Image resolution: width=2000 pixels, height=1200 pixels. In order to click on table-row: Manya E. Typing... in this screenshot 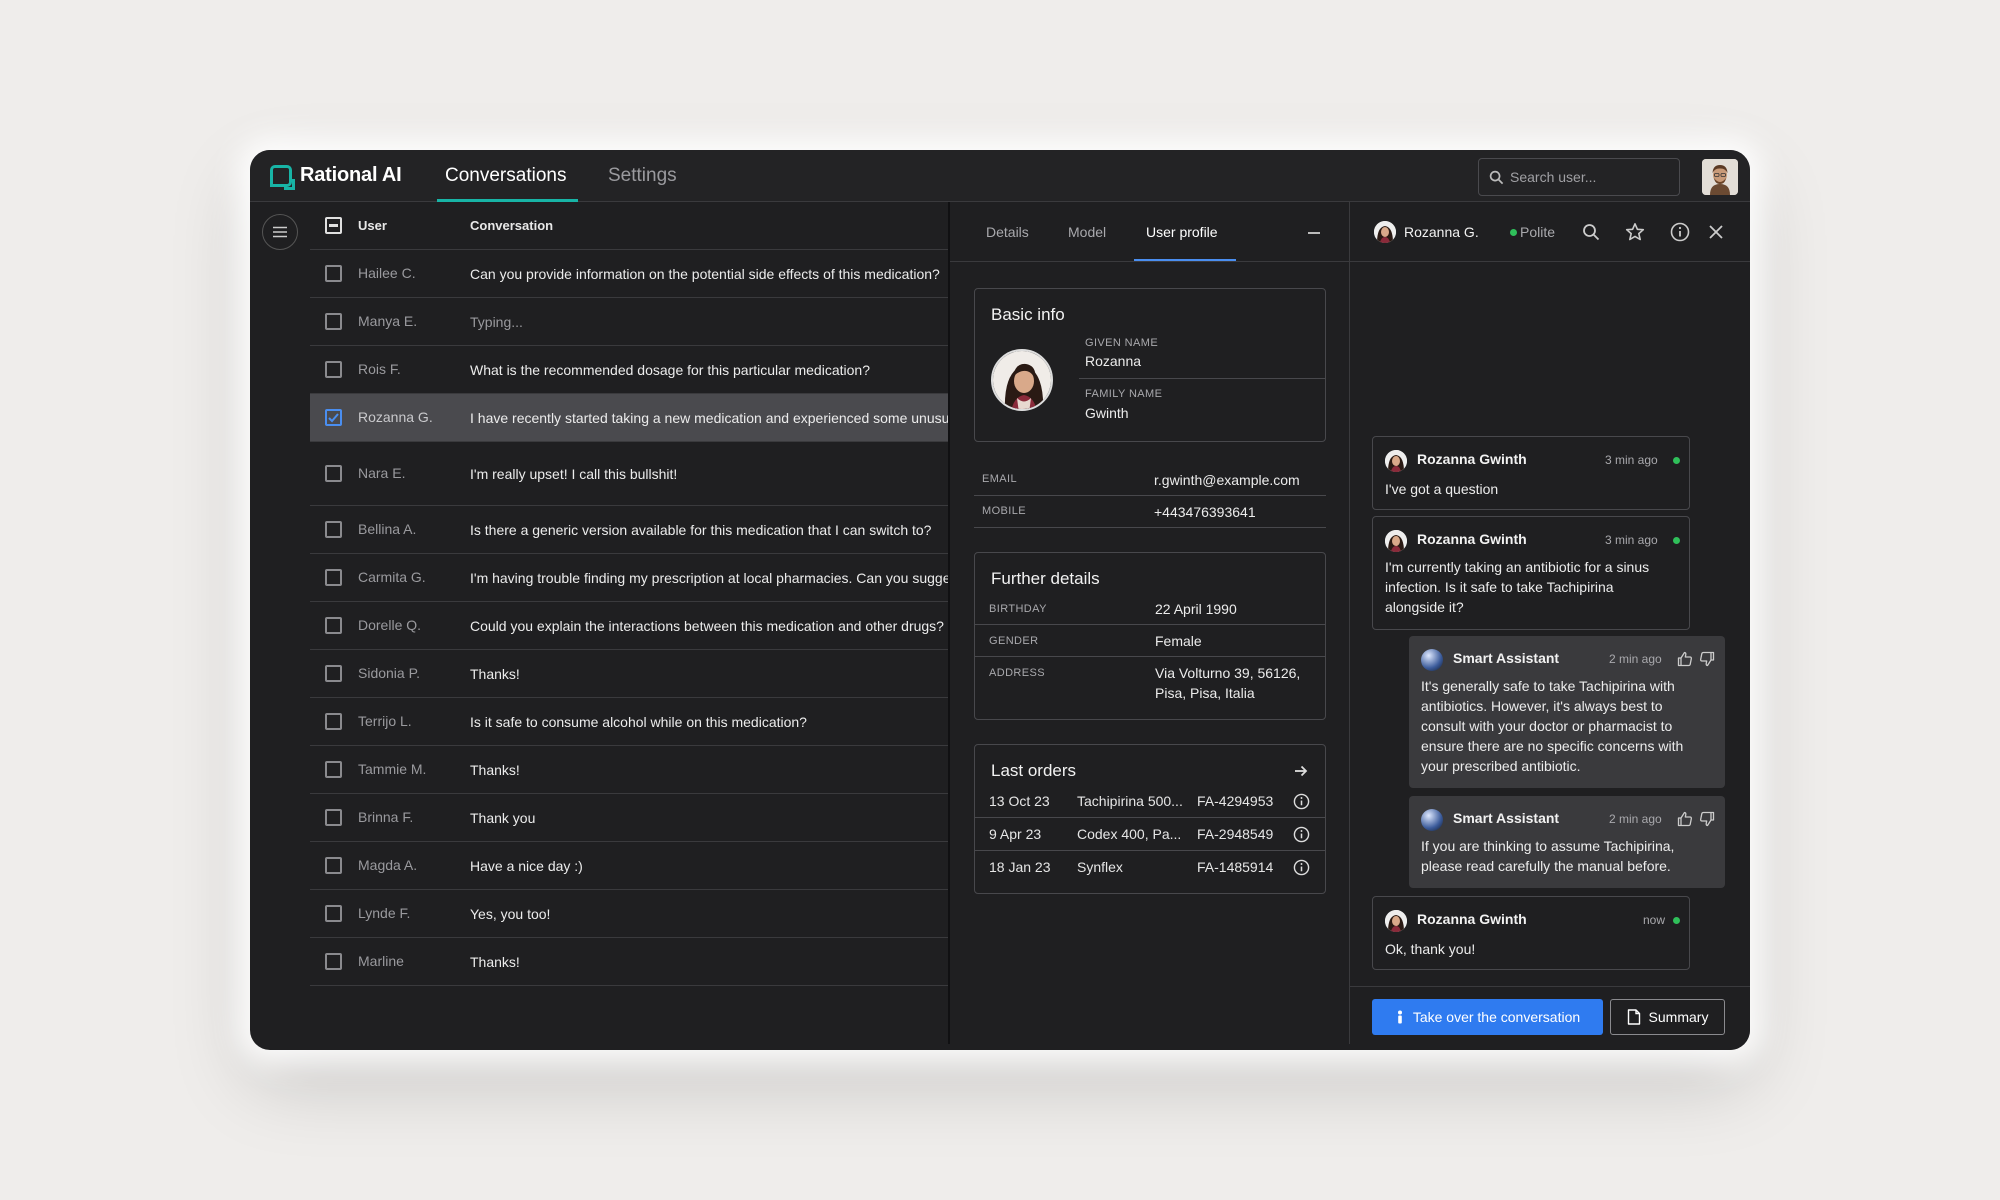, I will do `click(660, 322)`.